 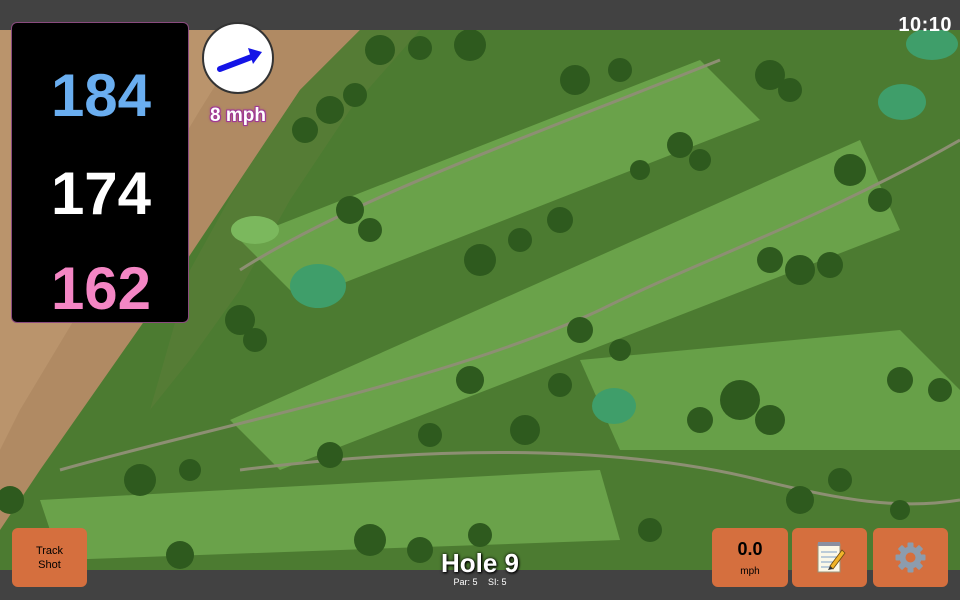 I want to click on arrow-right-icon, so click(x=239, y=60).